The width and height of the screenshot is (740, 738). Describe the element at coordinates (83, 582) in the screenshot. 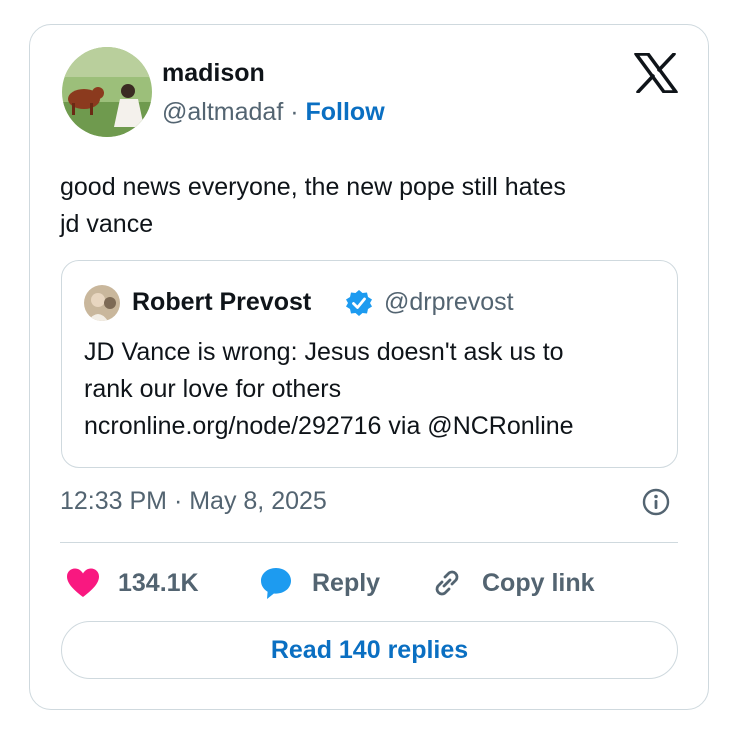

I see `heart-icon` at that location.